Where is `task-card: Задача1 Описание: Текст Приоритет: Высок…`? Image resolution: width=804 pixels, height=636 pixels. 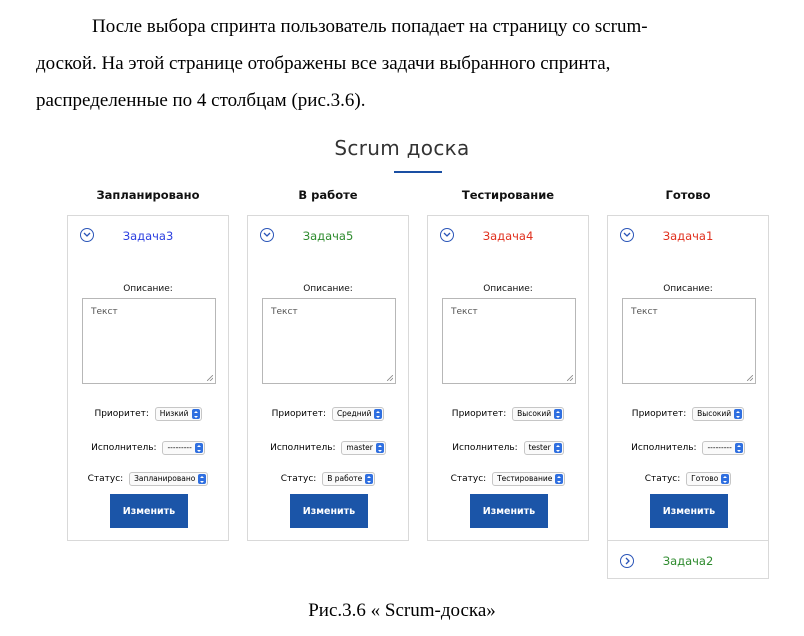
task-card: Задача1 Описание: Текст Приоритет: Высок… is located at coordinates (688, 378).